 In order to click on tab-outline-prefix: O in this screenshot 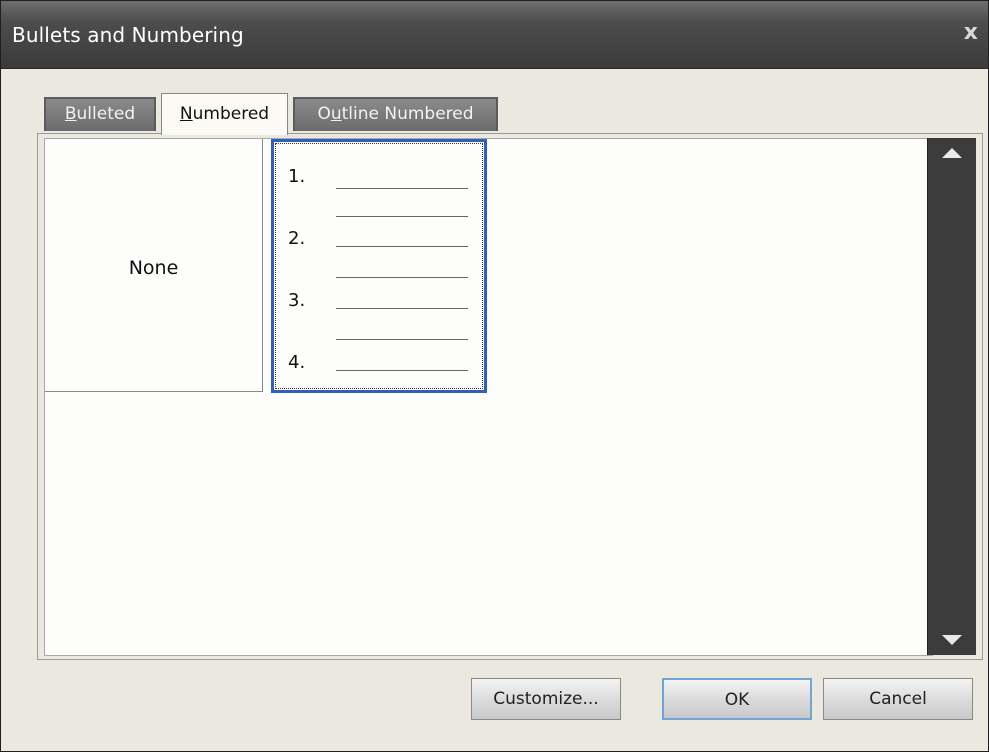, I will do `click(324, 114)`.